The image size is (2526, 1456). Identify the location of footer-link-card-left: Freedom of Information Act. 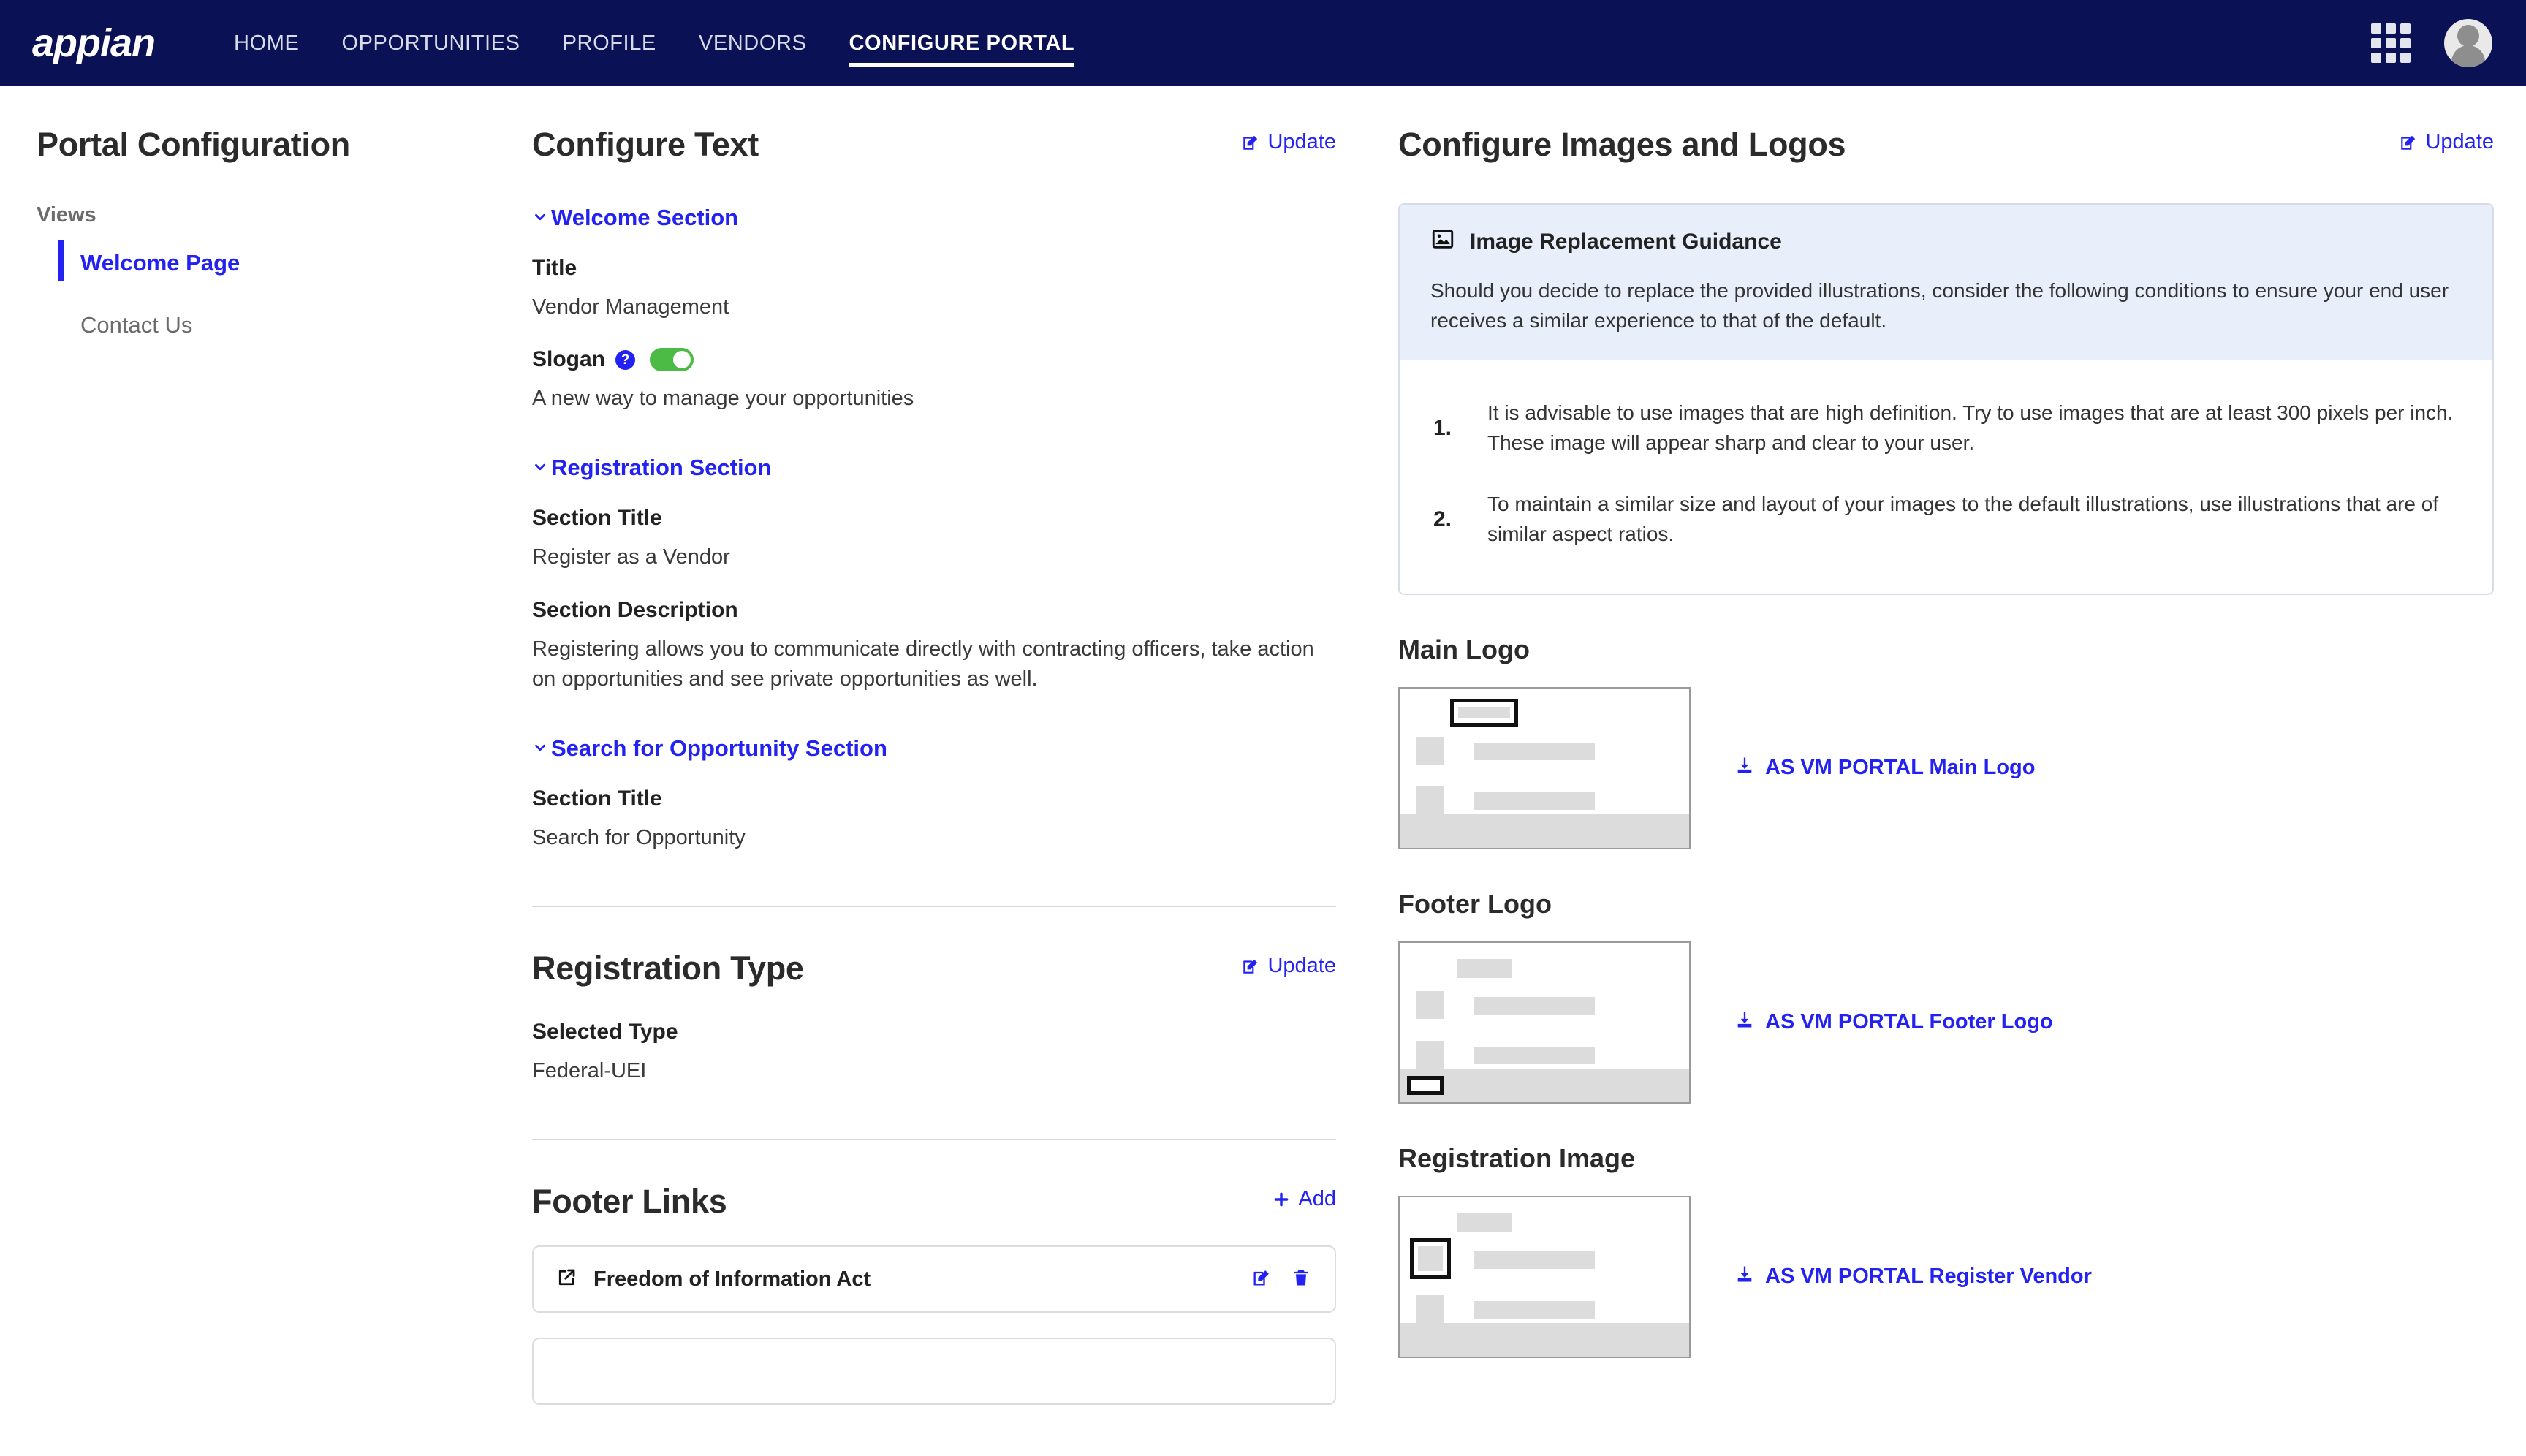
(713, 1279).